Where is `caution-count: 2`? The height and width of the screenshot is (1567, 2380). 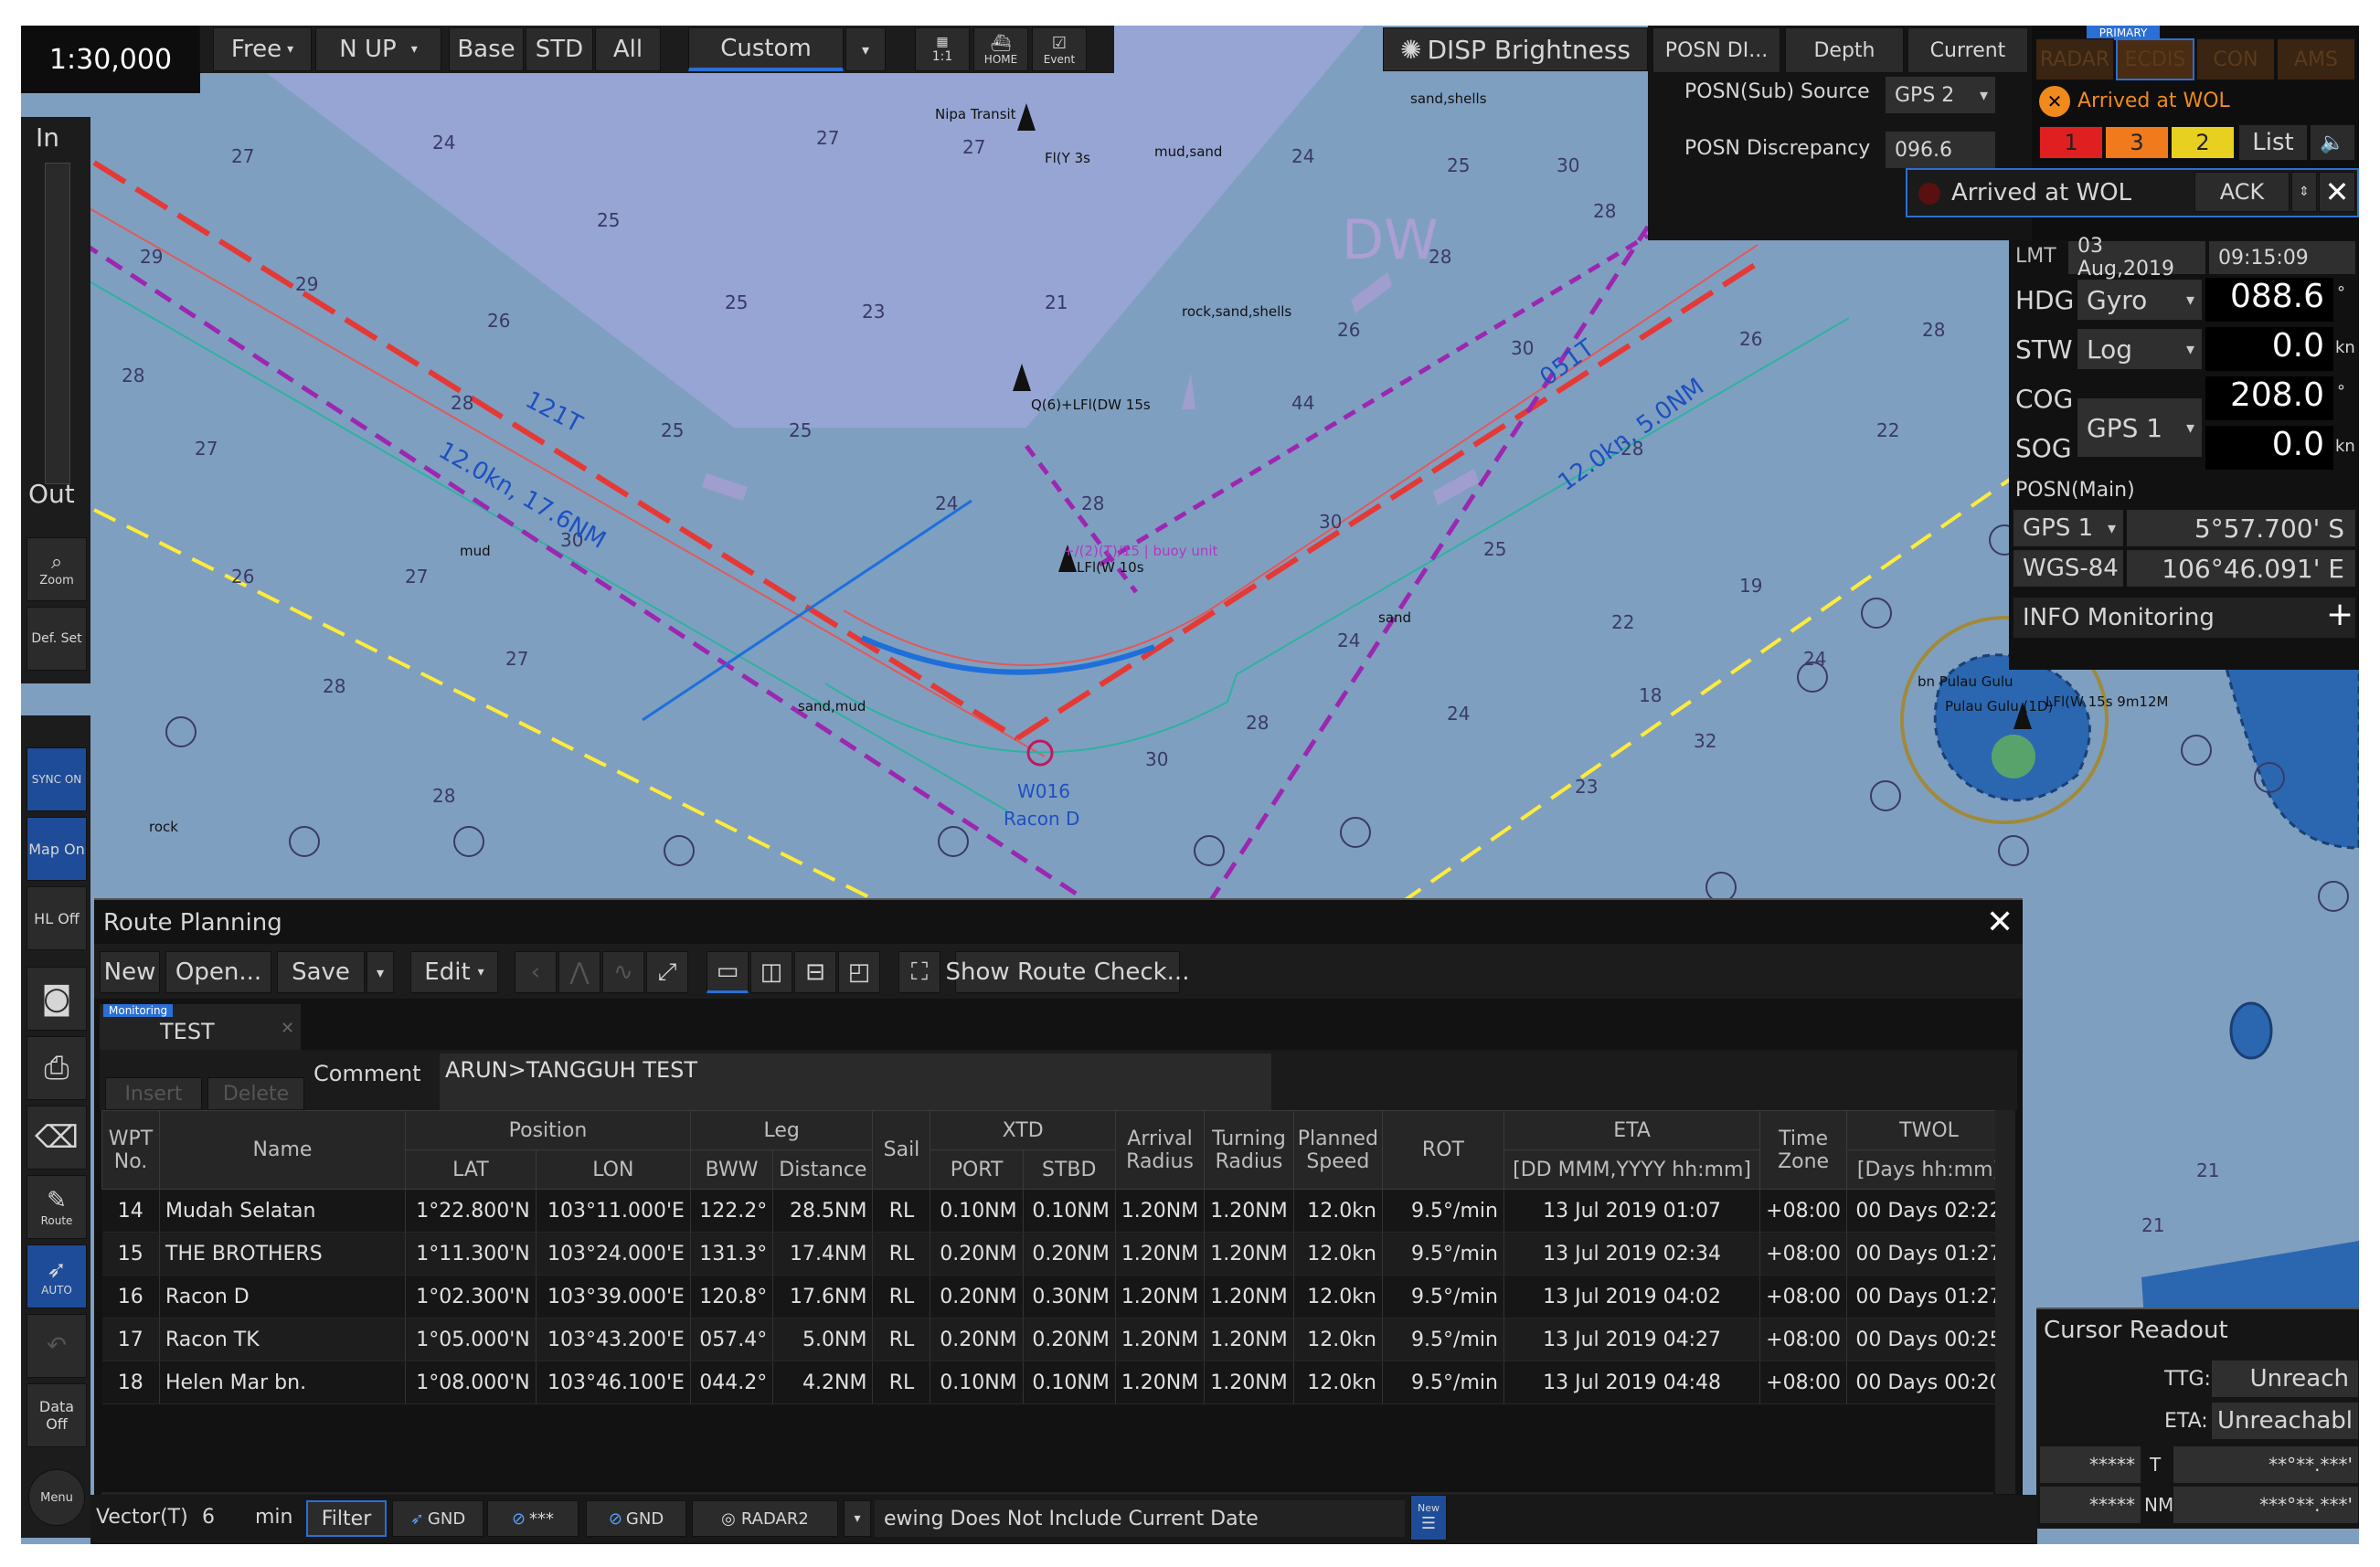
caution-count: 2 is located at coordinates (2203, 142).